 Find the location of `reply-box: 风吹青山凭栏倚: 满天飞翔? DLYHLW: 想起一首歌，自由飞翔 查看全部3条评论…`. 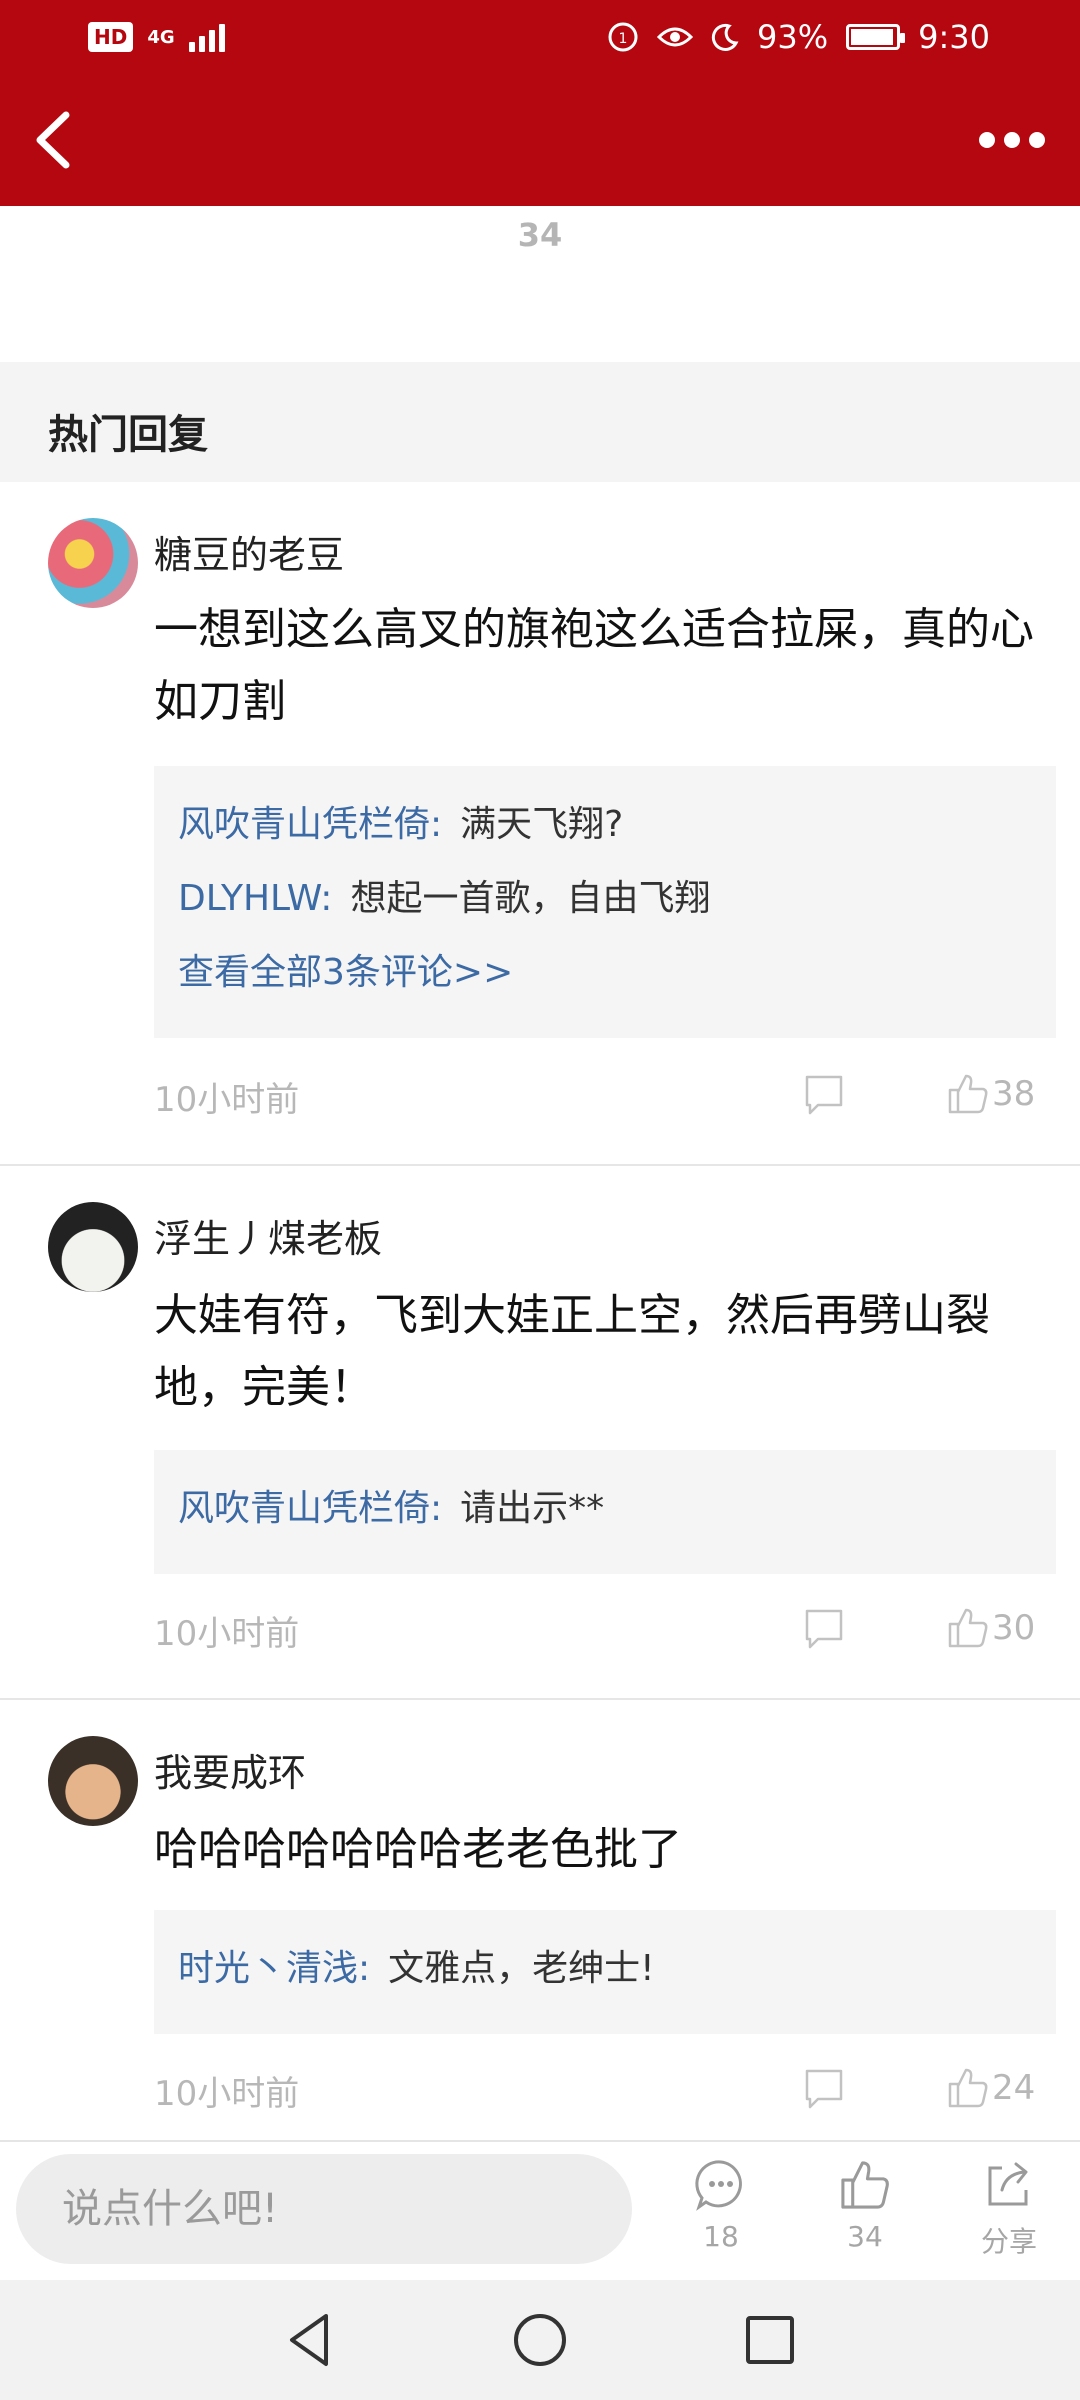

reply-box: 风吹青山凭栏倚: 满天飞翔? DLYHLW: 想起一首歌，自由飞翔 查看全部3条评论… is located at coordinates (605, 902).